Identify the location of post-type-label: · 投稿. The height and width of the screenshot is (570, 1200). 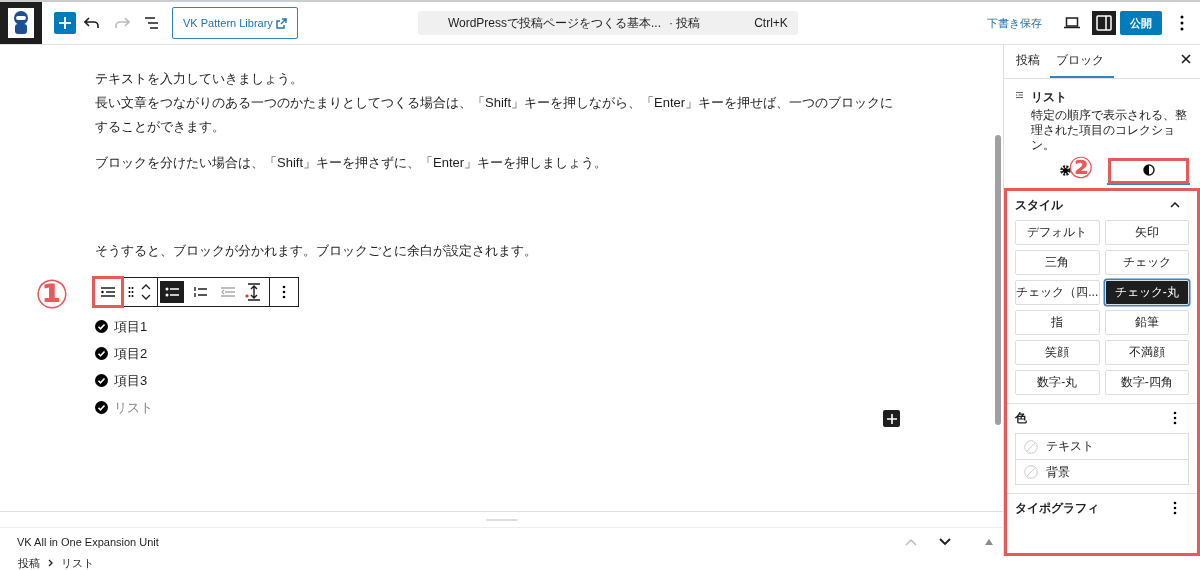
(685, 23).